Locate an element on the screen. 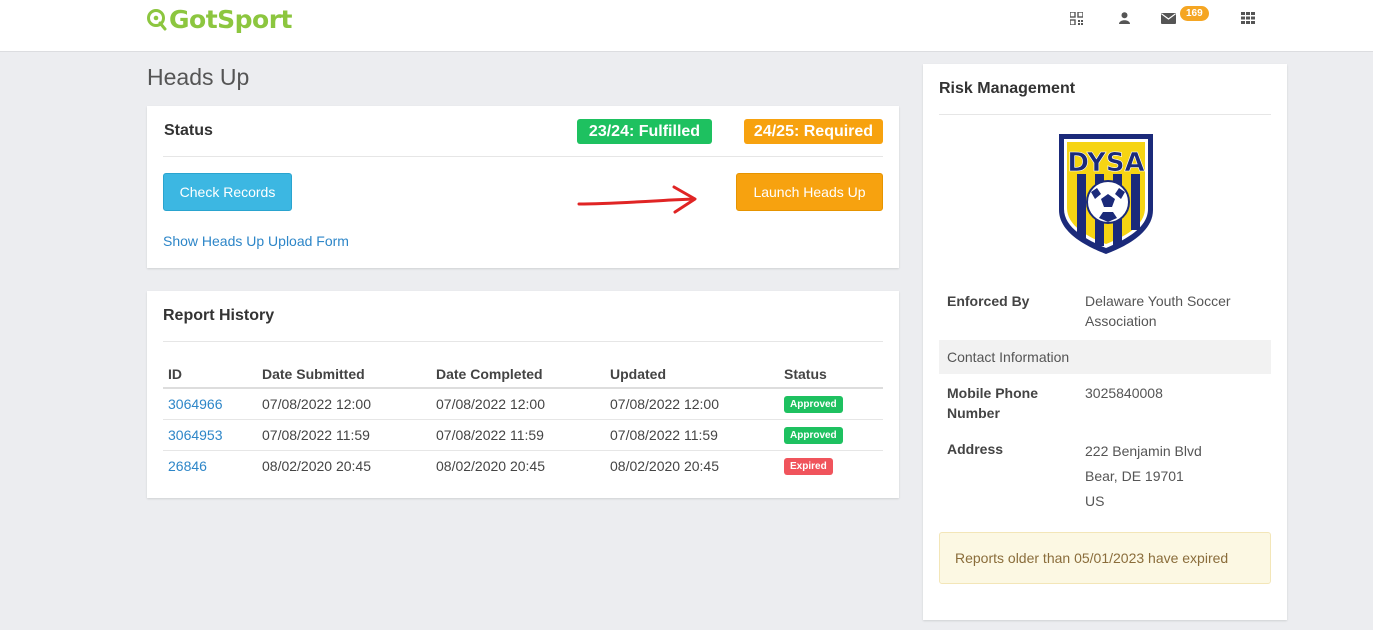  updated-cell: 07/08/2022 11:59 is located at coordinates (692, 435).